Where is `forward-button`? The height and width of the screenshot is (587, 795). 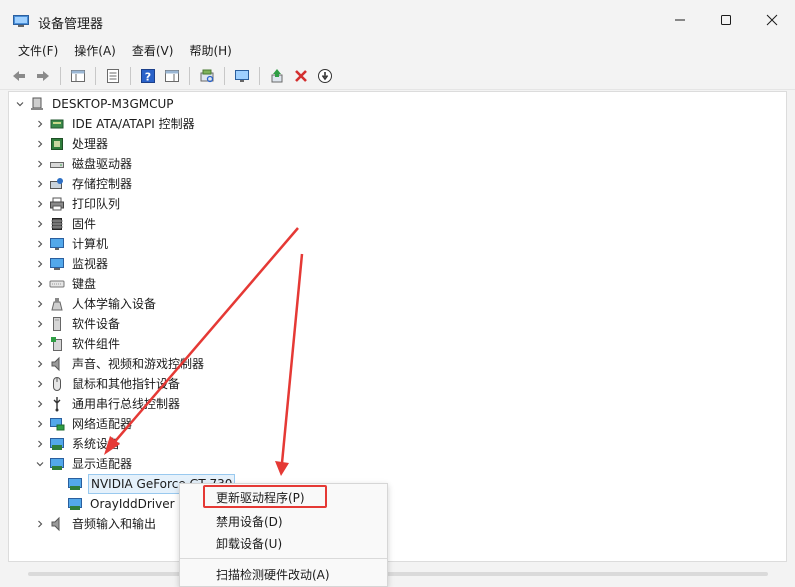
forward-button is located at coordinates (43, 76).